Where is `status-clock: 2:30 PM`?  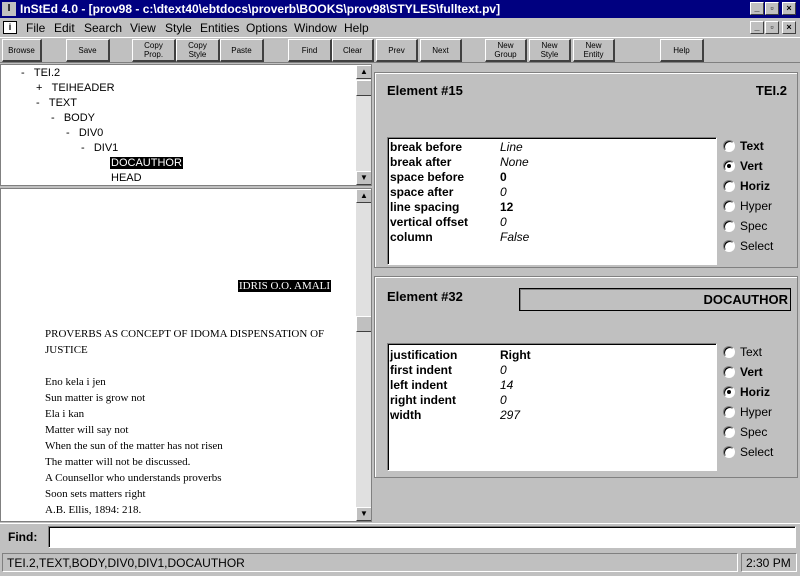
status-clock: 2:30 PM is located at coordinates (769, 562).